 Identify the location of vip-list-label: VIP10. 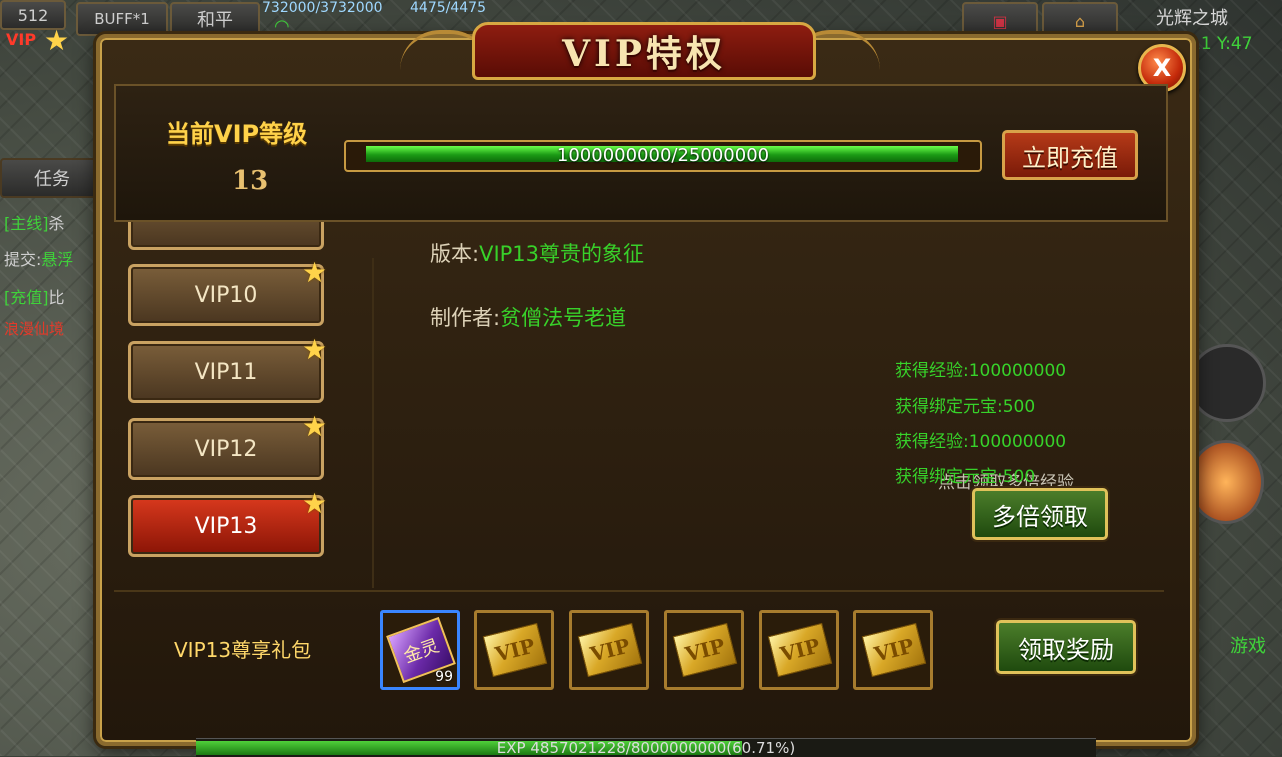
(226, 295).